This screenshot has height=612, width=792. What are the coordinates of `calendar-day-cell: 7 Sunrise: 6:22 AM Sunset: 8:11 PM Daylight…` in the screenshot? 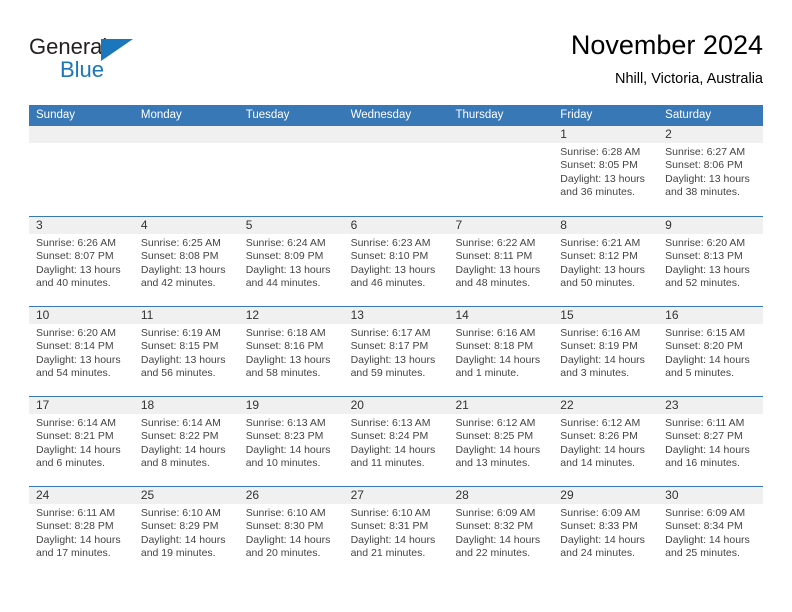 It's located at (501, 261).